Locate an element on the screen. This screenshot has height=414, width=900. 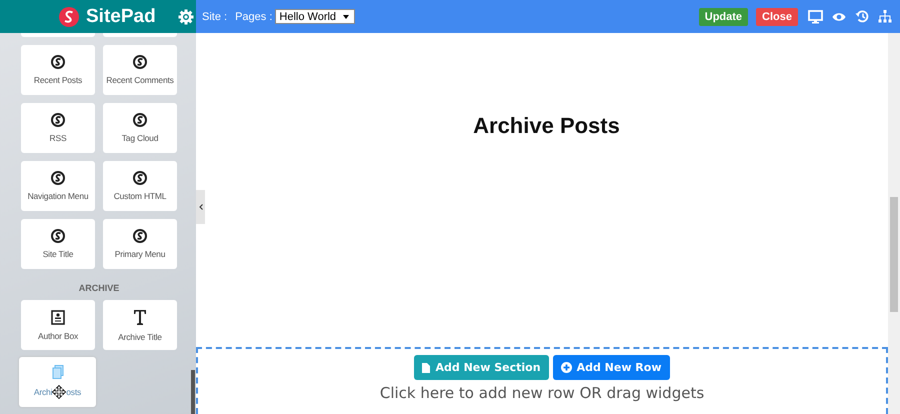
brand-name: SitePad is located at coordinates (121, 17).